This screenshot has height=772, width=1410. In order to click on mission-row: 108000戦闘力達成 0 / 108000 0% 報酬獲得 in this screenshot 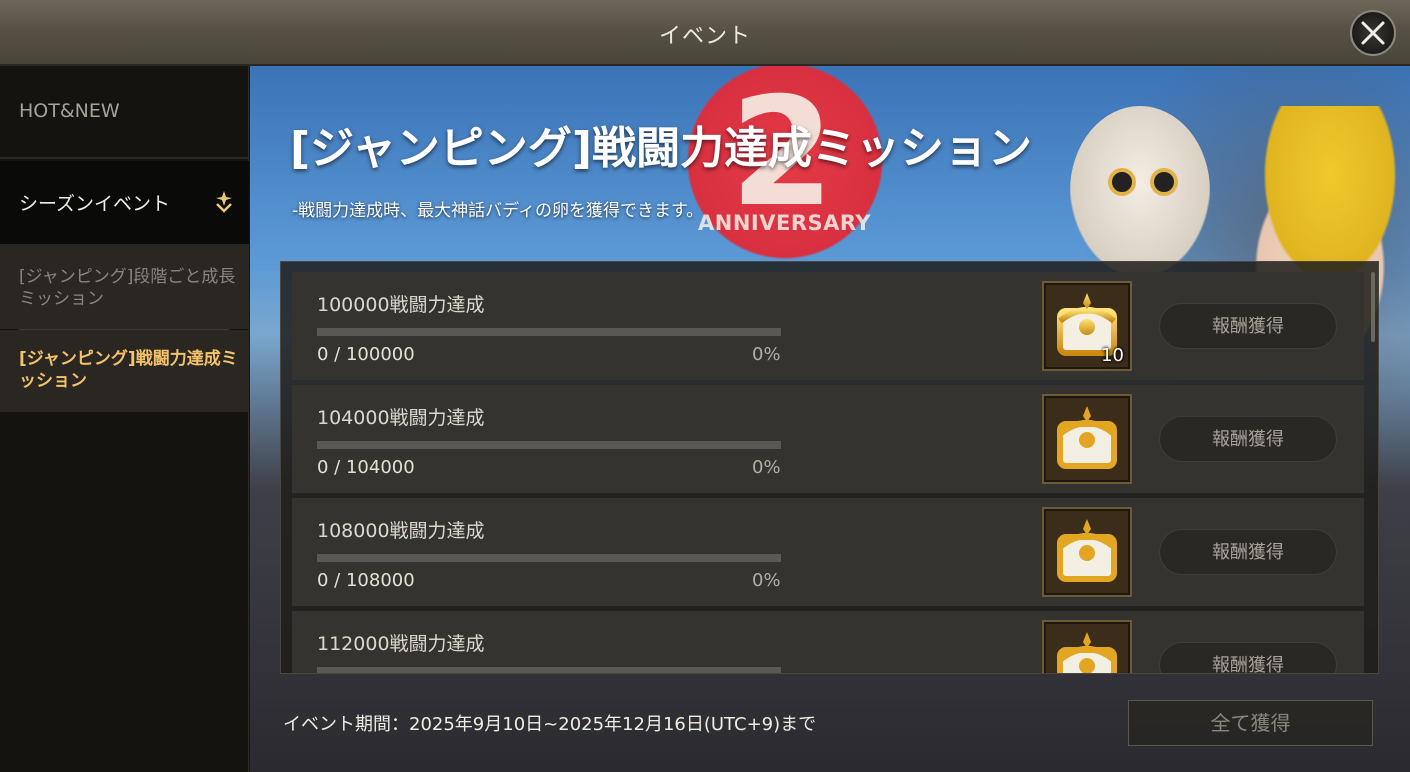, I will do `click(828, 552)`.